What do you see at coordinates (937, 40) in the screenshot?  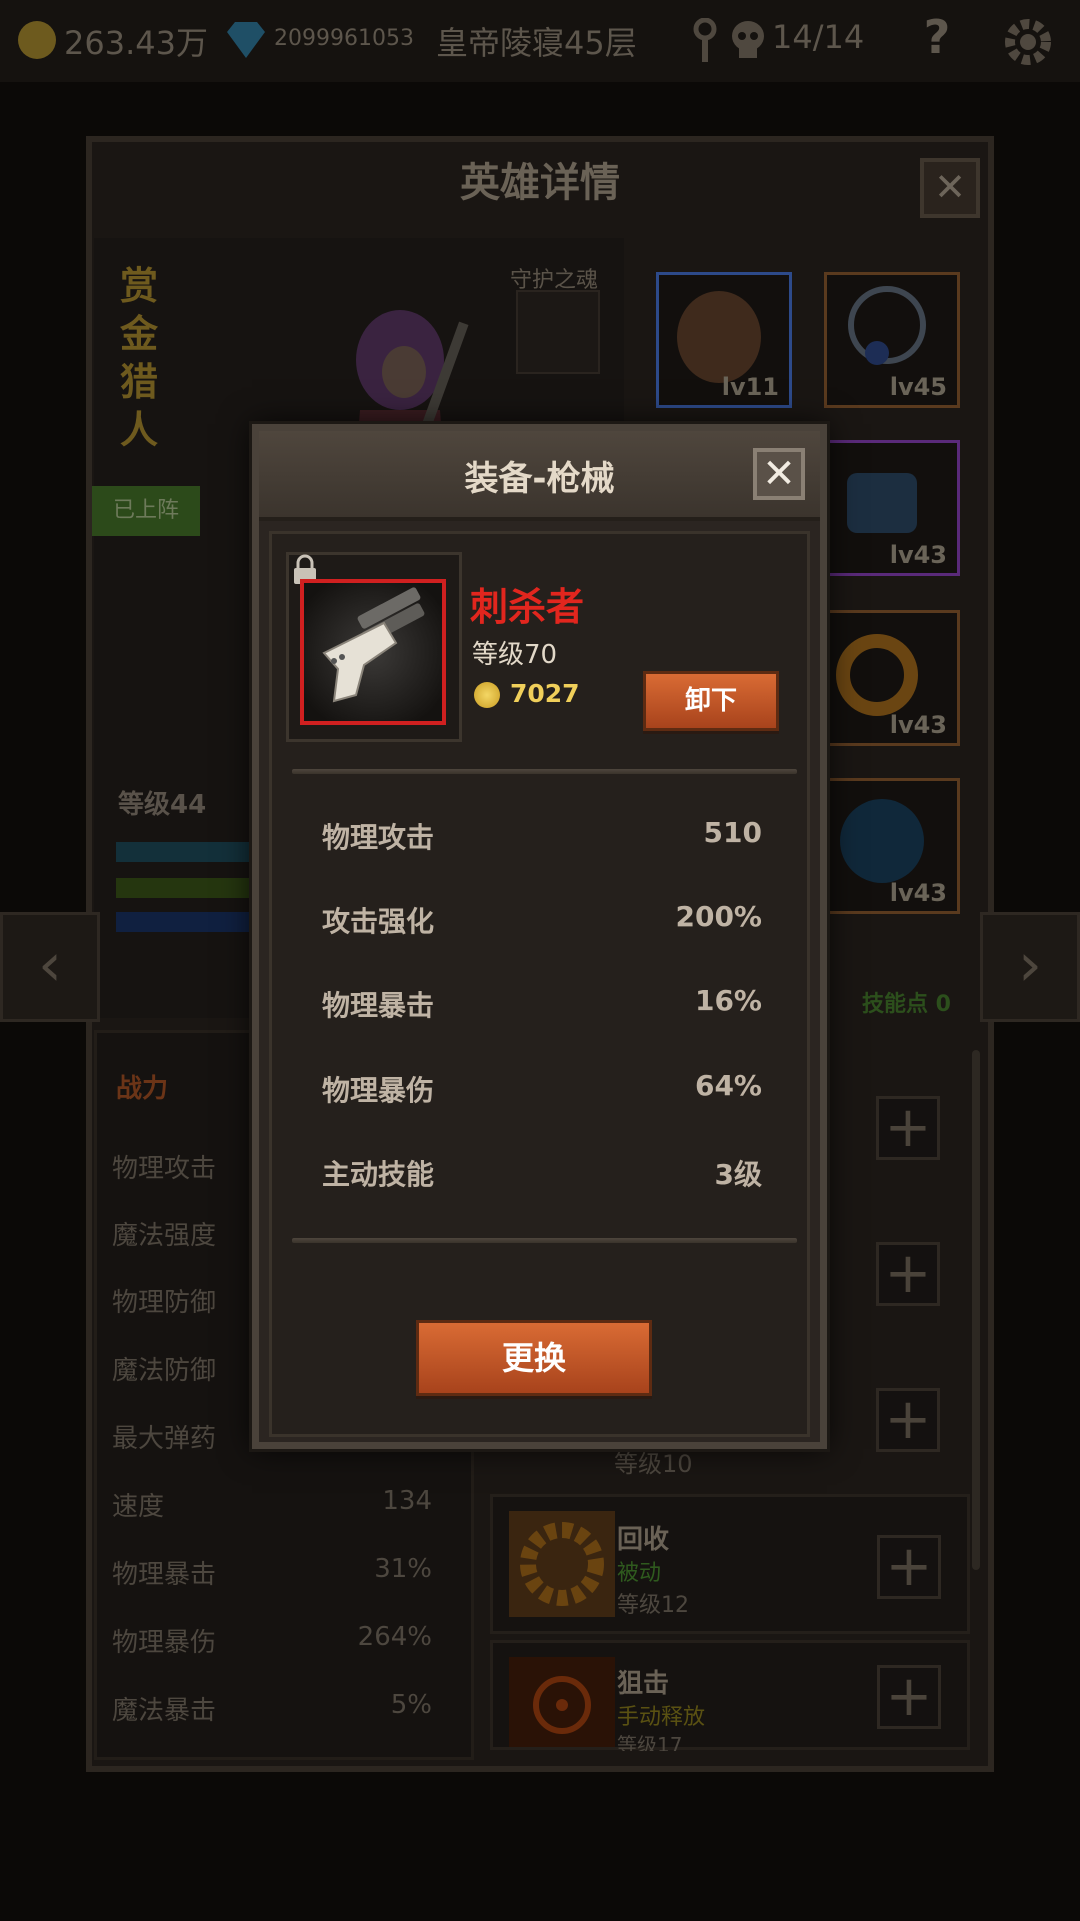 I see `help-button: ?` at bounding box center [937, 40].